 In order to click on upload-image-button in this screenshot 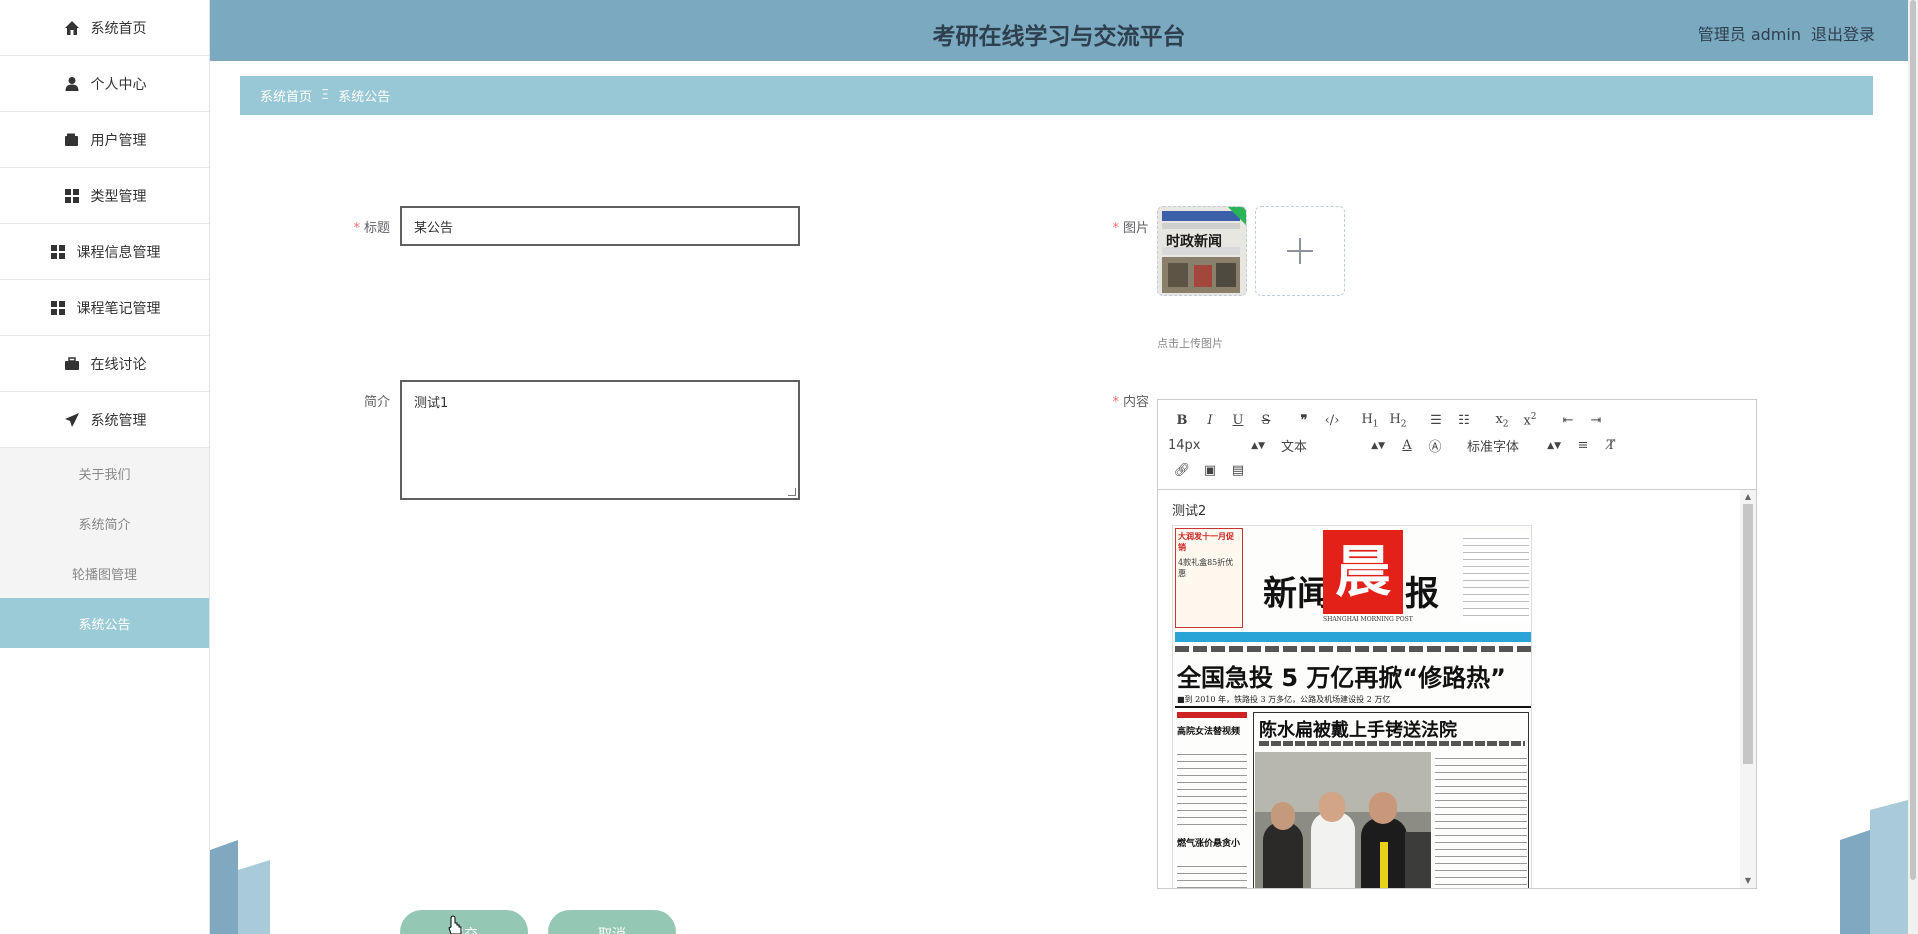, I will do `click(1300, 251)`.